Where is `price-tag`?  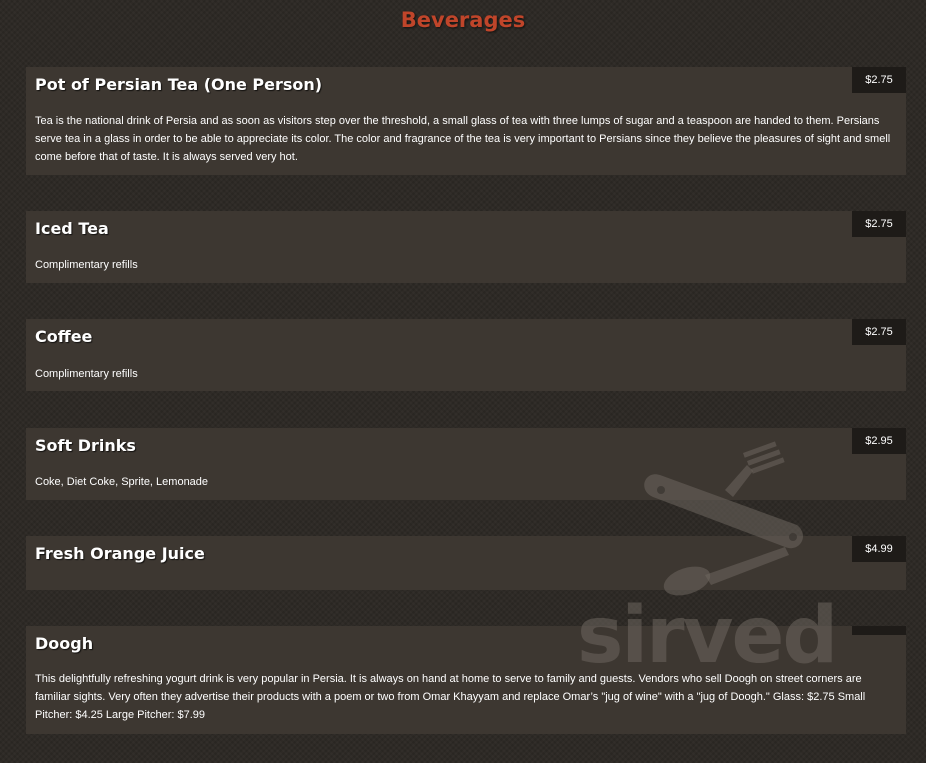
price-tag is located at coordinates (879, 630).